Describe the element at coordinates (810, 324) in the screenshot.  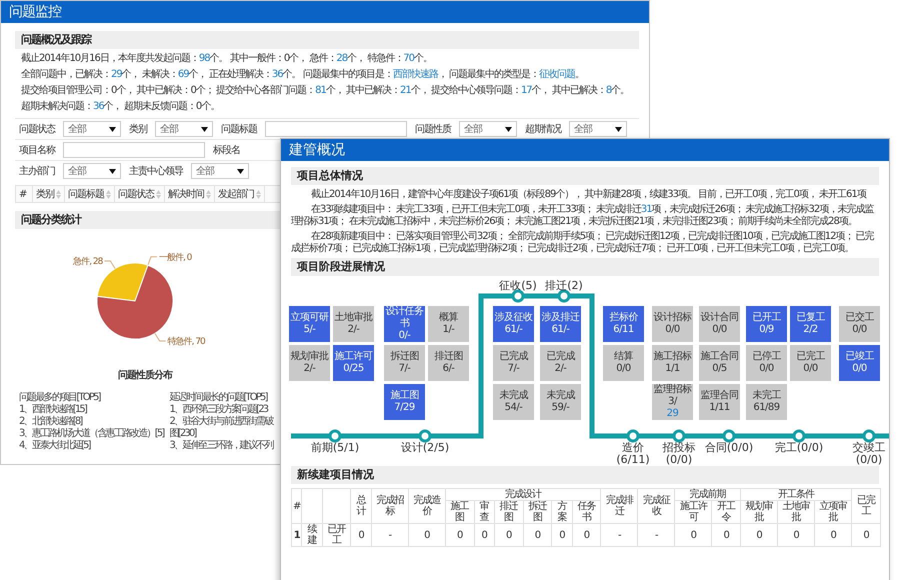
I see `stage-tile: 已复工 2/2` at that location.